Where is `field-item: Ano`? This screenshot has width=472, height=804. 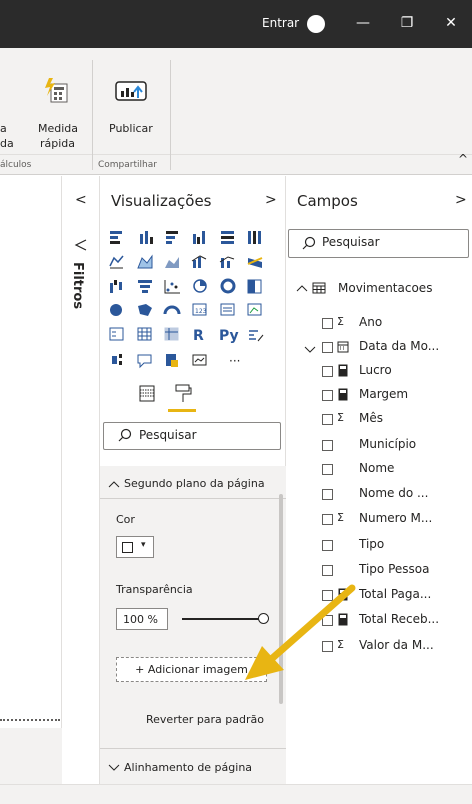
field-item: Ano is located at coordinates (370, 322).